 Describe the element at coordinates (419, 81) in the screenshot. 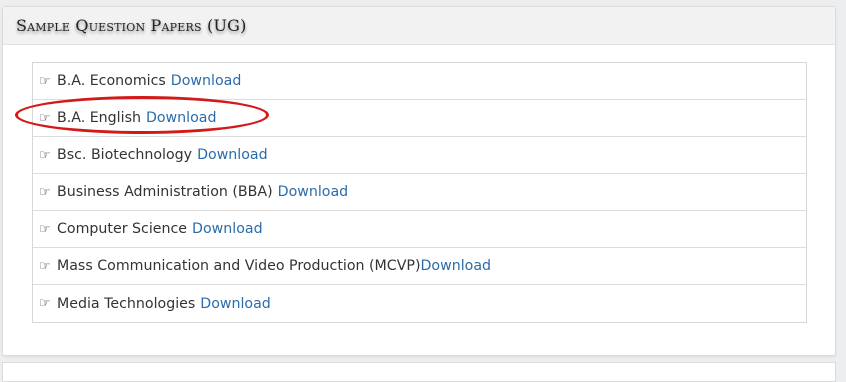

I see `list-item: ☞ B.A. Economics Download` at that location.